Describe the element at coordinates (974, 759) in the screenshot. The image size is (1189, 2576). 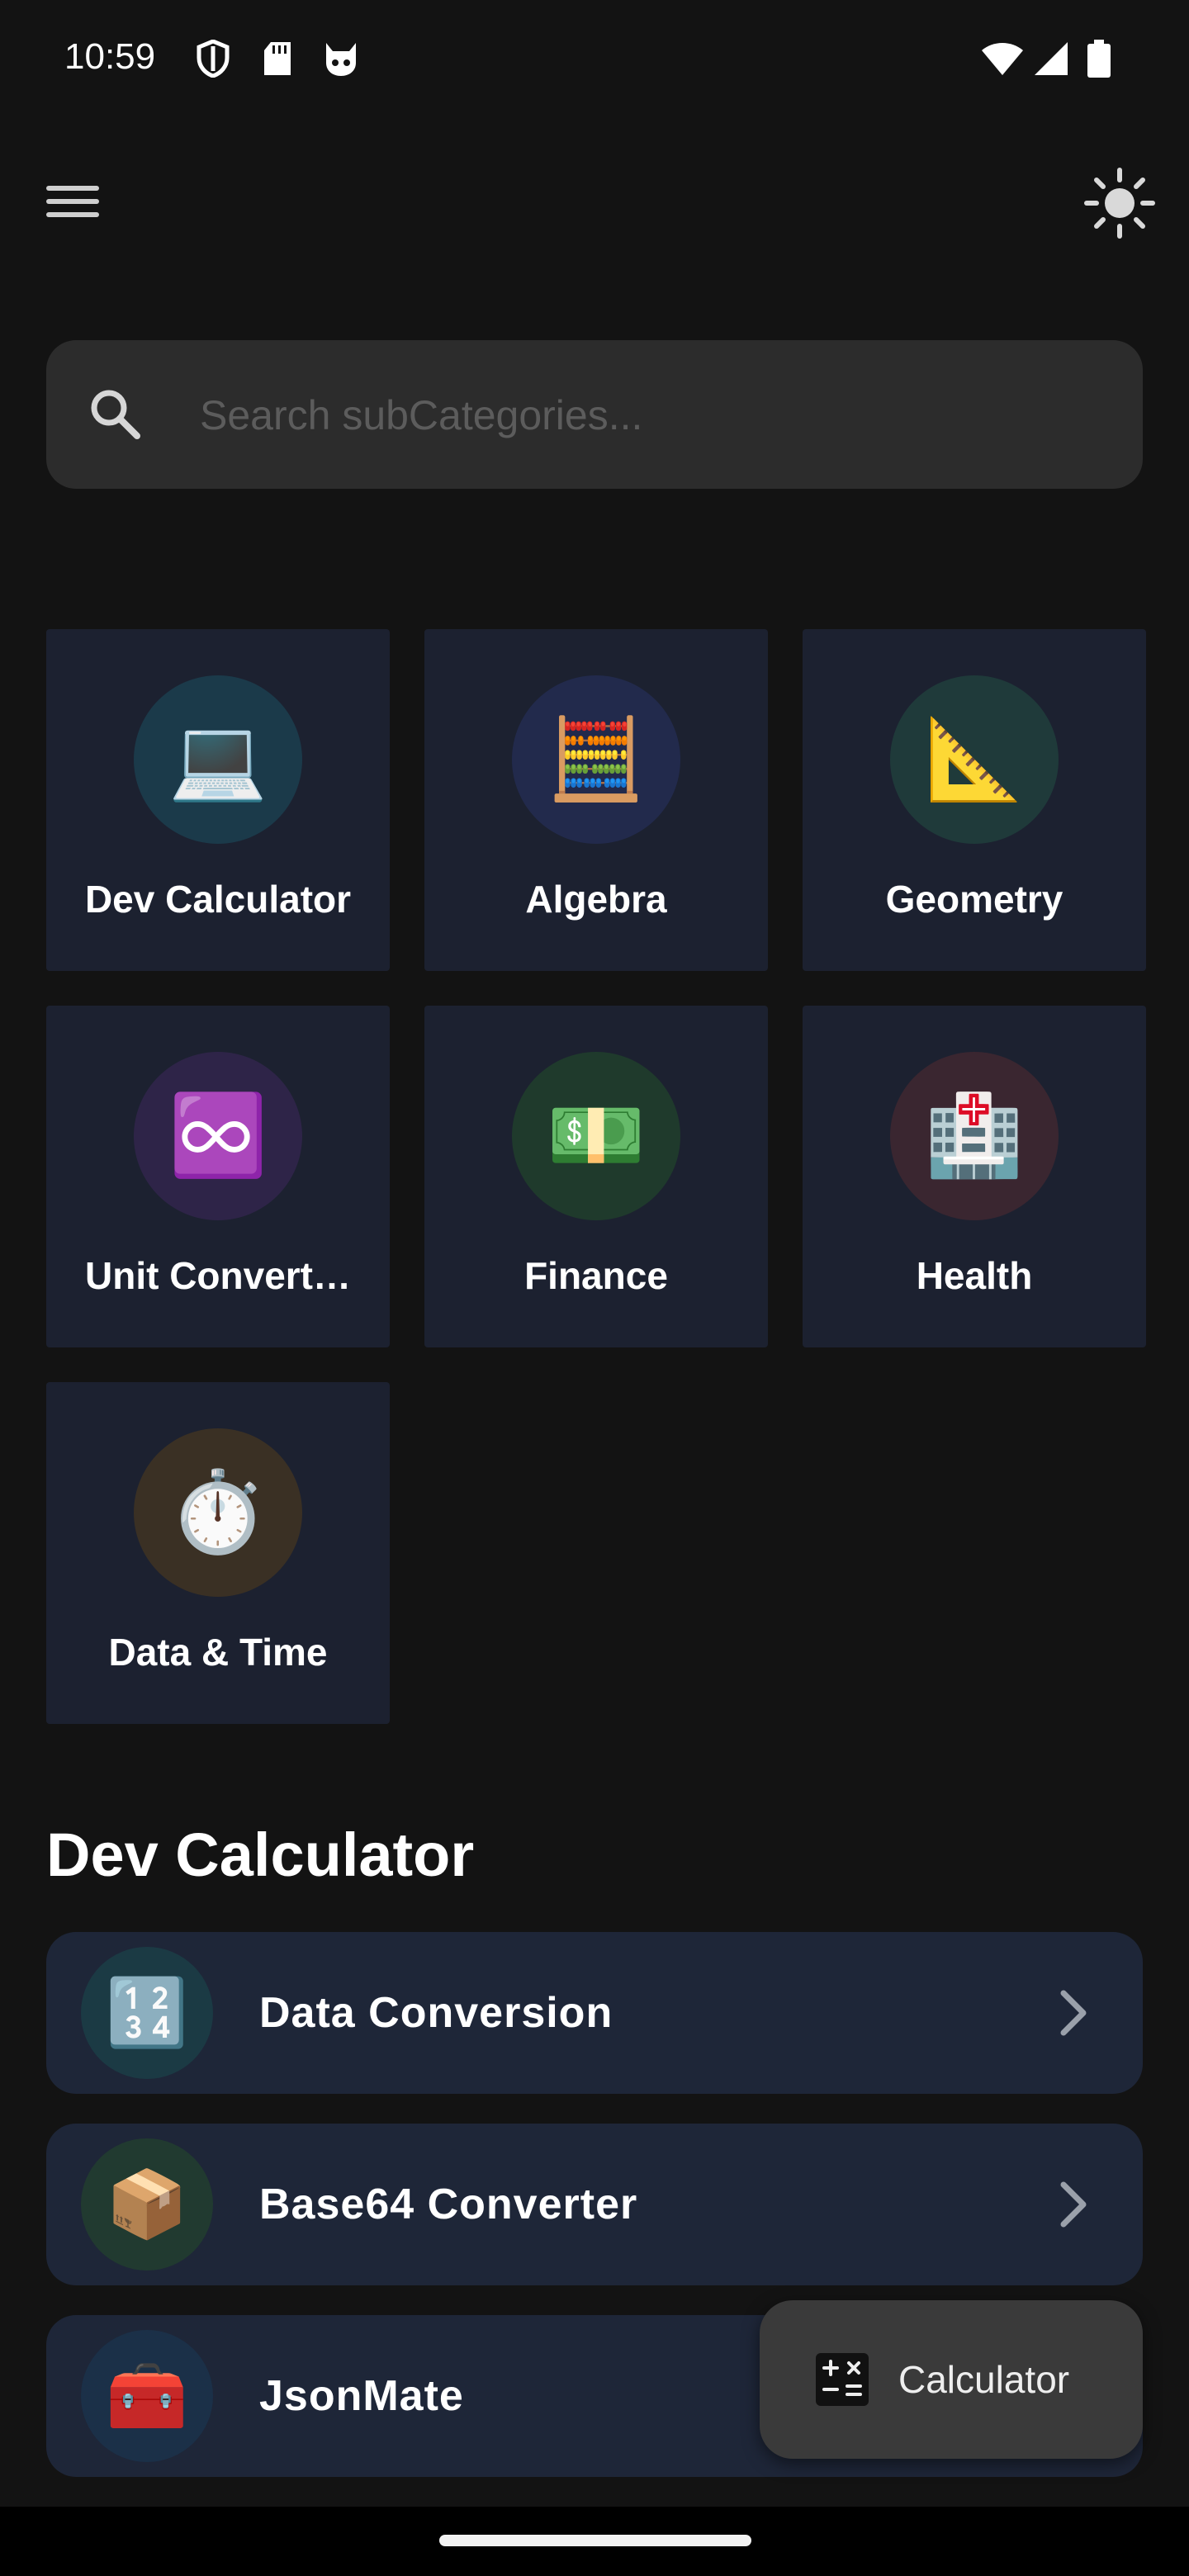
I see `triangle-ruler-icon: 📐` at that location.